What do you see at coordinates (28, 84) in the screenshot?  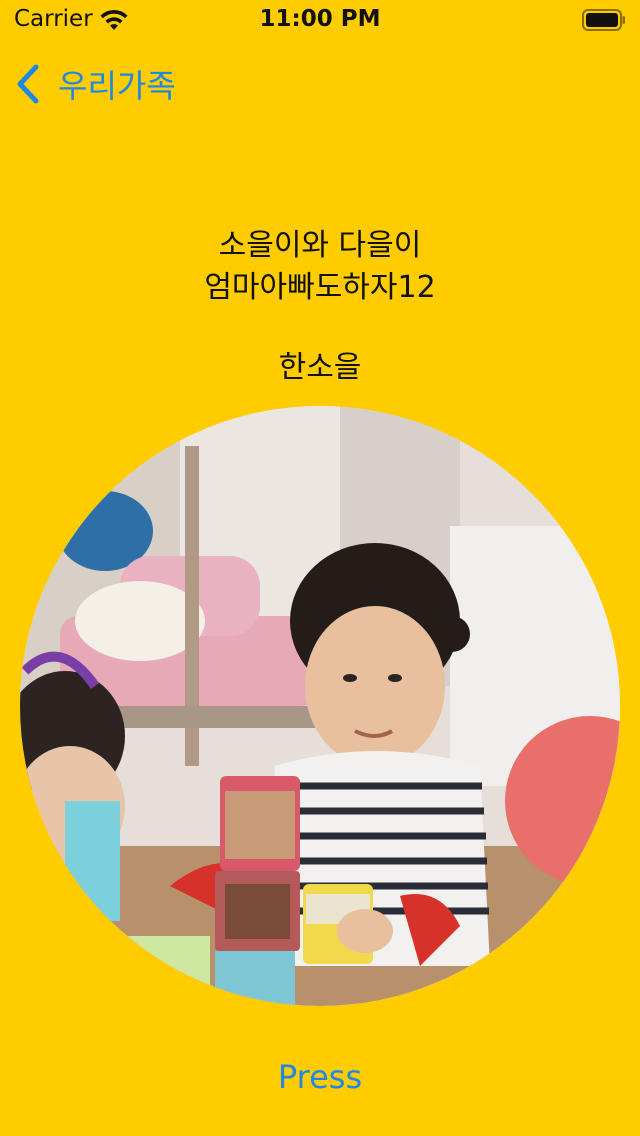 I see `chevron-left-icon` at bounding box center [28, 84].